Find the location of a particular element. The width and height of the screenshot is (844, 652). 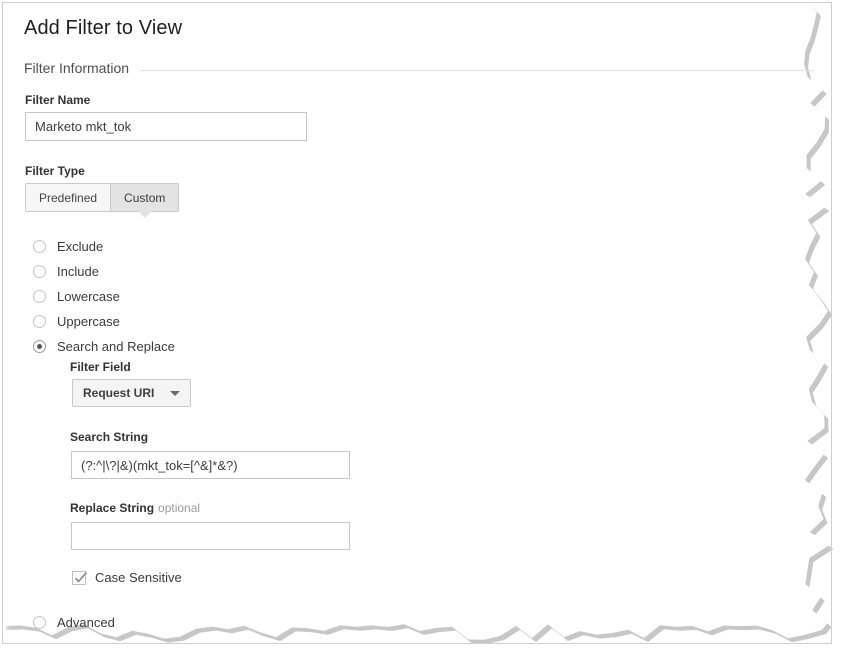

filter-field-dropdown-value: Request URI is located at coordinates (119, 393).